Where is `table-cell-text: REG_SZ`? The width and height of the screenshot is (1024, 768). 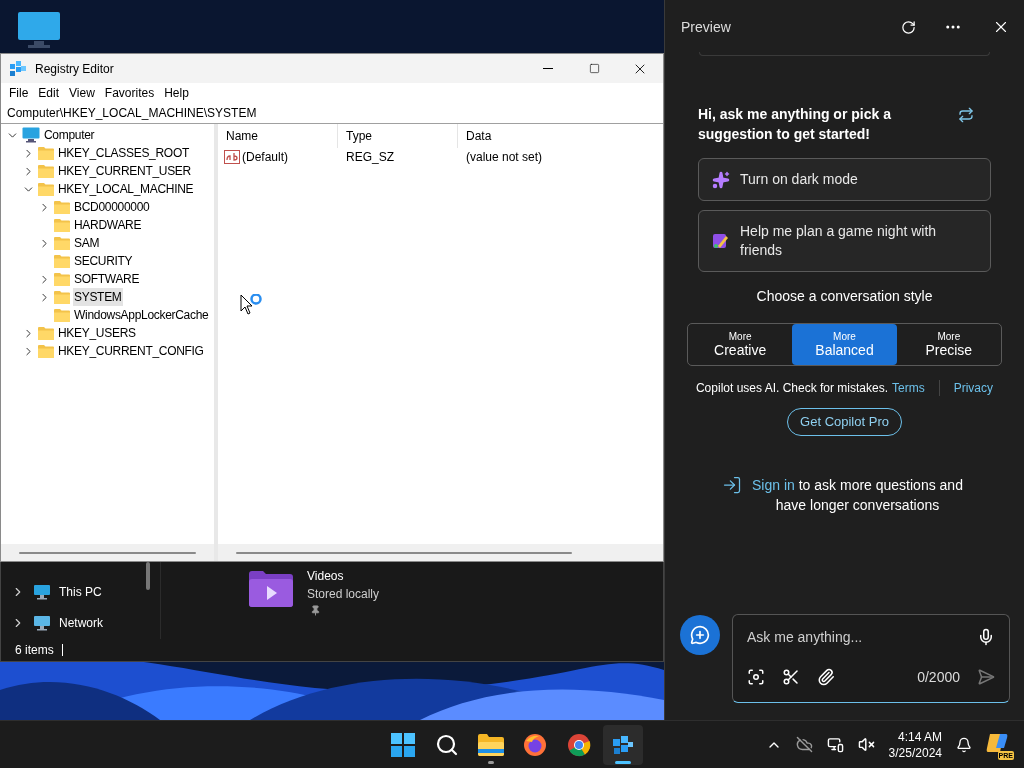
table-cell-text: REG_SZ is located at coordinates (370, 157).